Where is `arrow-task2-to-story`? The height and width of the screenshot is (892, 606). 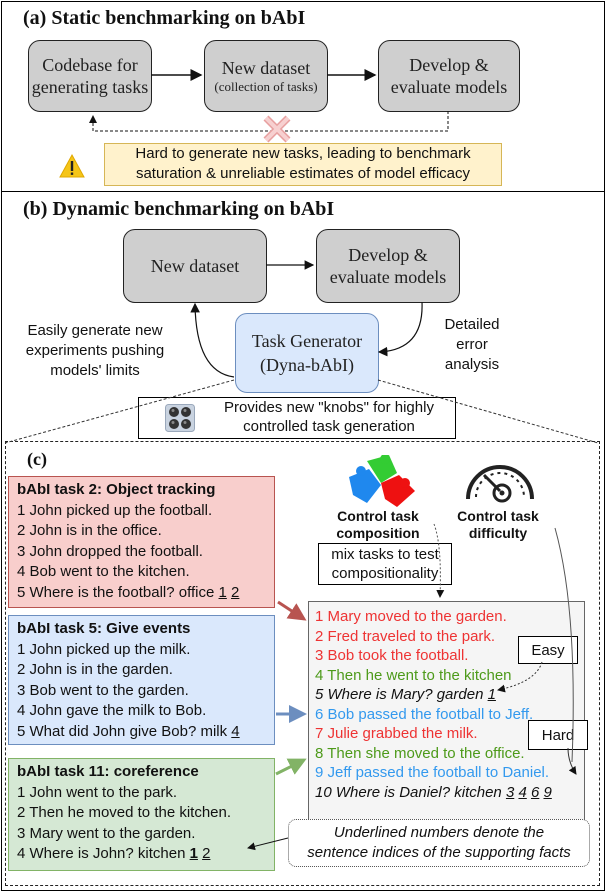
arrow-task2-to-story is located at coordinates (292, 610).